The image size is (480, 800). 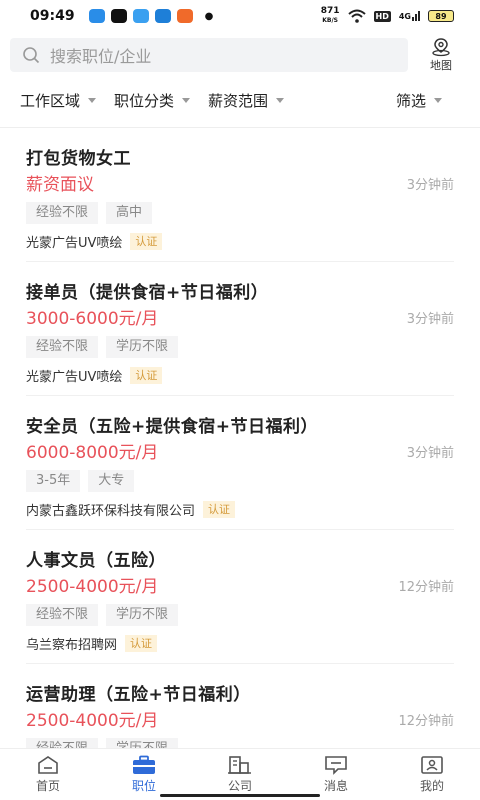 I want to click on nav-label: 我的, so click(x=431, y=786).